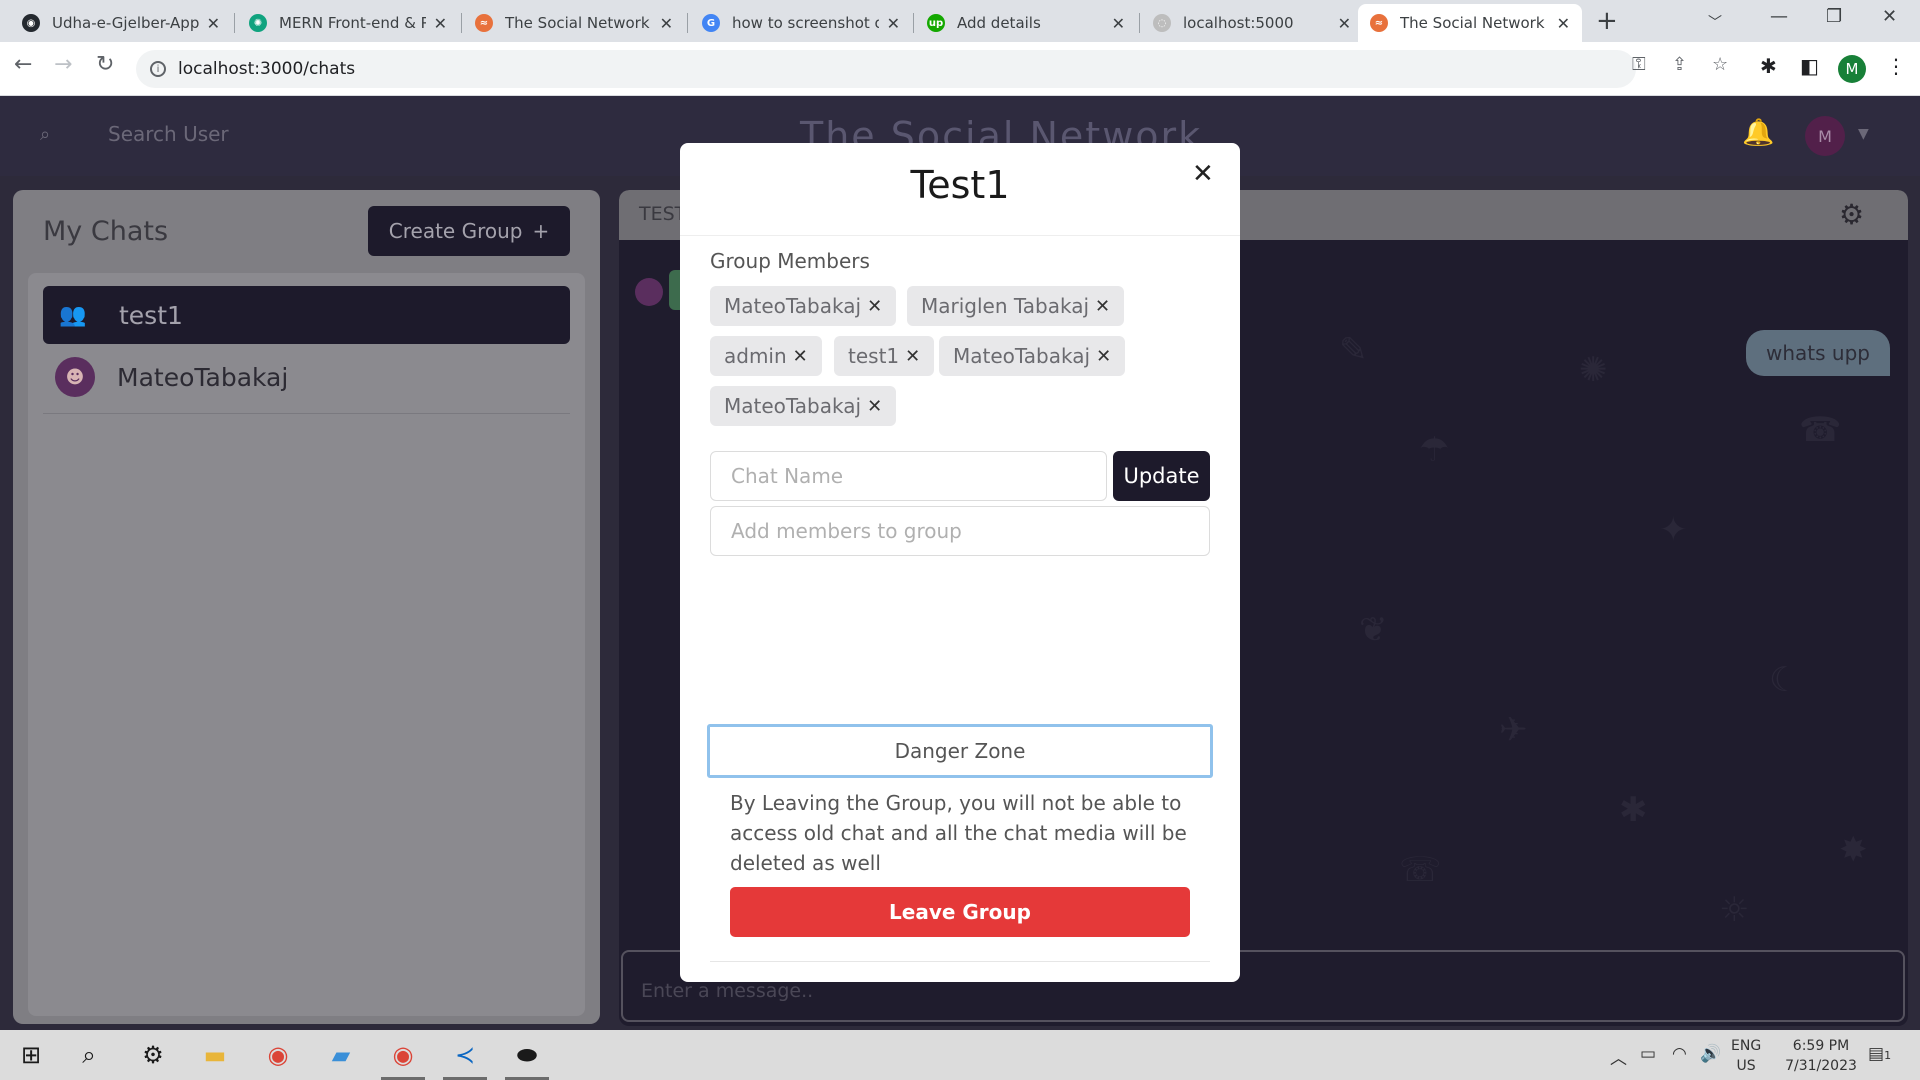 Image resolution: width=1920 pixels, height=1080 pixels. Describe the element at coordinates (1758, 133) in the screenshot. I see `bell-icon: 🔔` at that location.